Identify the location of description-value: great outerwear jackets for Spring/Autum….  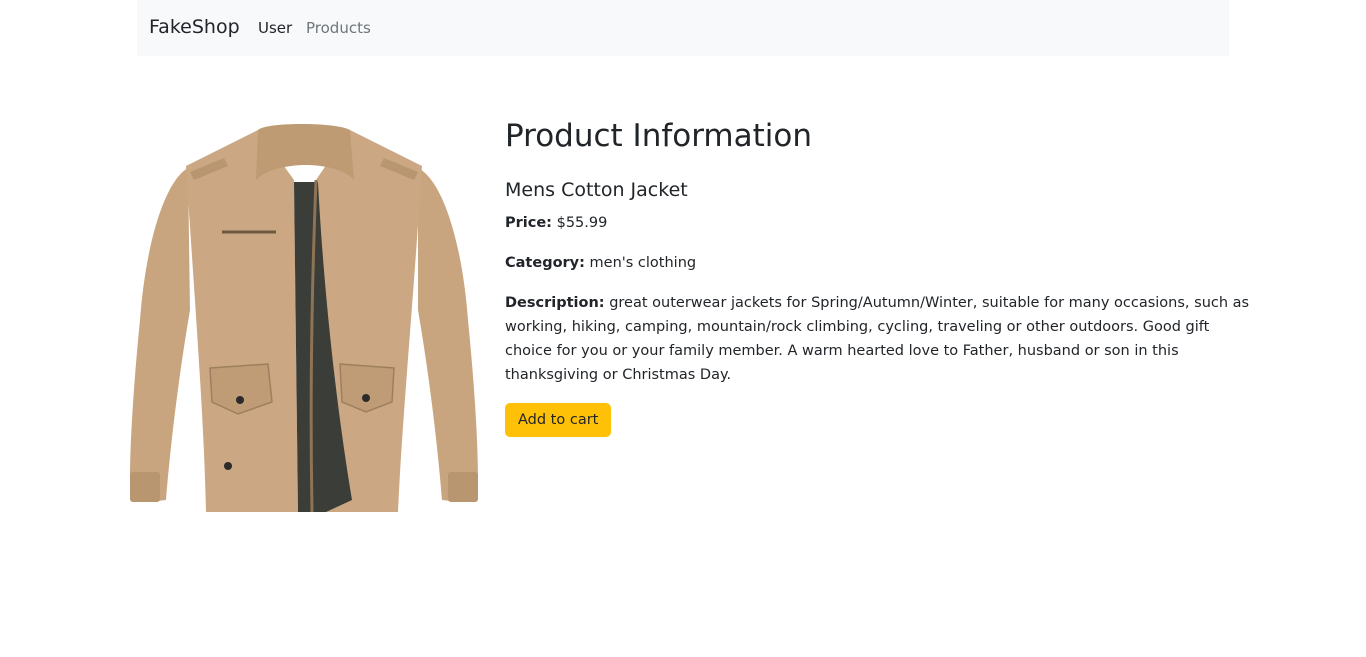
(877, 338).